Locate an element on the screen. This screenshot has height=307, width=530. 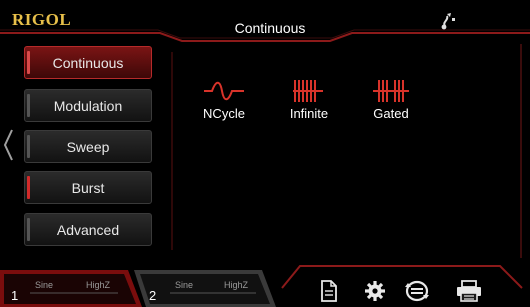
document-icon is located at coordinates (329, 291).